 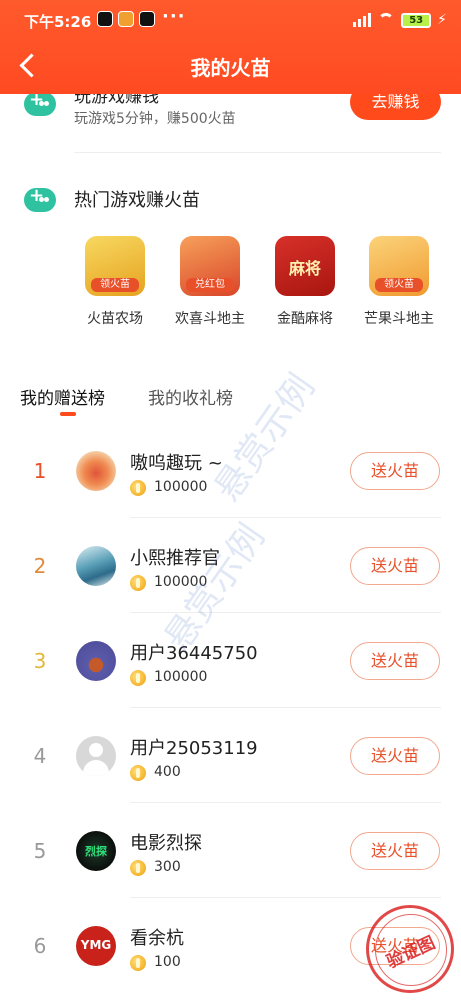 What do you see at coordinates (155, 119) in the screenshot?
I see `earn-subtitle: 玩游戏5分钟，赚500火苗` at bounding box center [155, 119].